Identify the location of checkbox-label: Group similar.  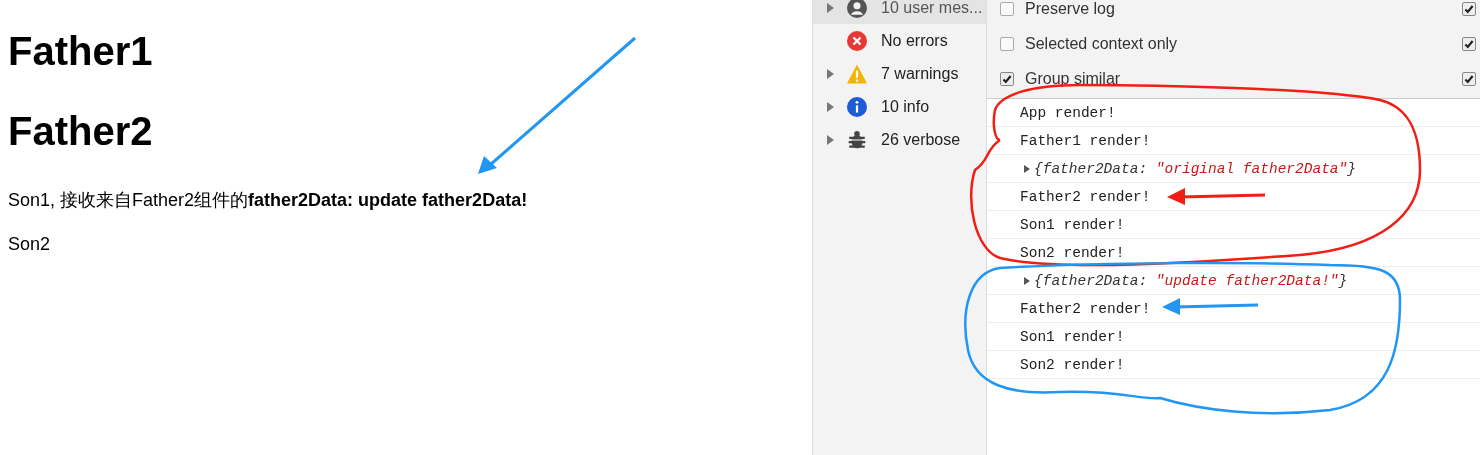
(1073, 78).